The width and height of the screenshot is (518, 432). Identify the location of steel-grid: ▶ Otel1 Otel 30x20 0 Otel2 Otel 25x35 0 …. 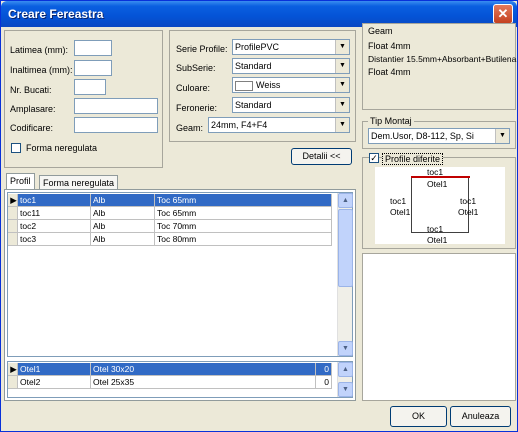
(180, 379).